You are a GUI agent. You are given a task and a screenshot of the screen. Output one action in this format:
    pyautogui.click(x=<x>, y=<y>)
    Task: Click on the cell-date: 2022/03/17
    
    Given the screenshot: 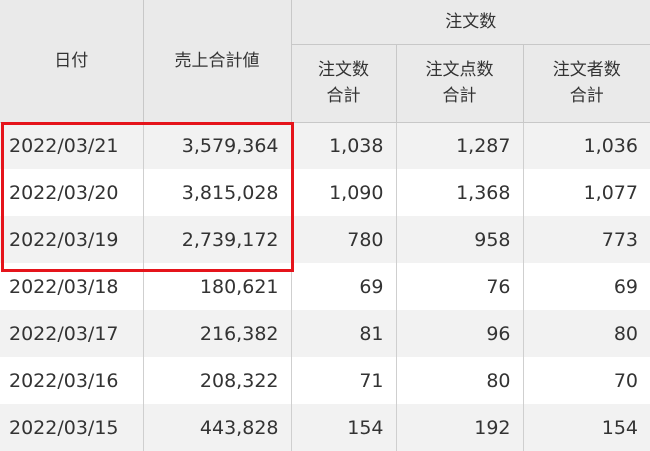 What is the action you would take?
    pyautogui.click(x=71, y=333)
    